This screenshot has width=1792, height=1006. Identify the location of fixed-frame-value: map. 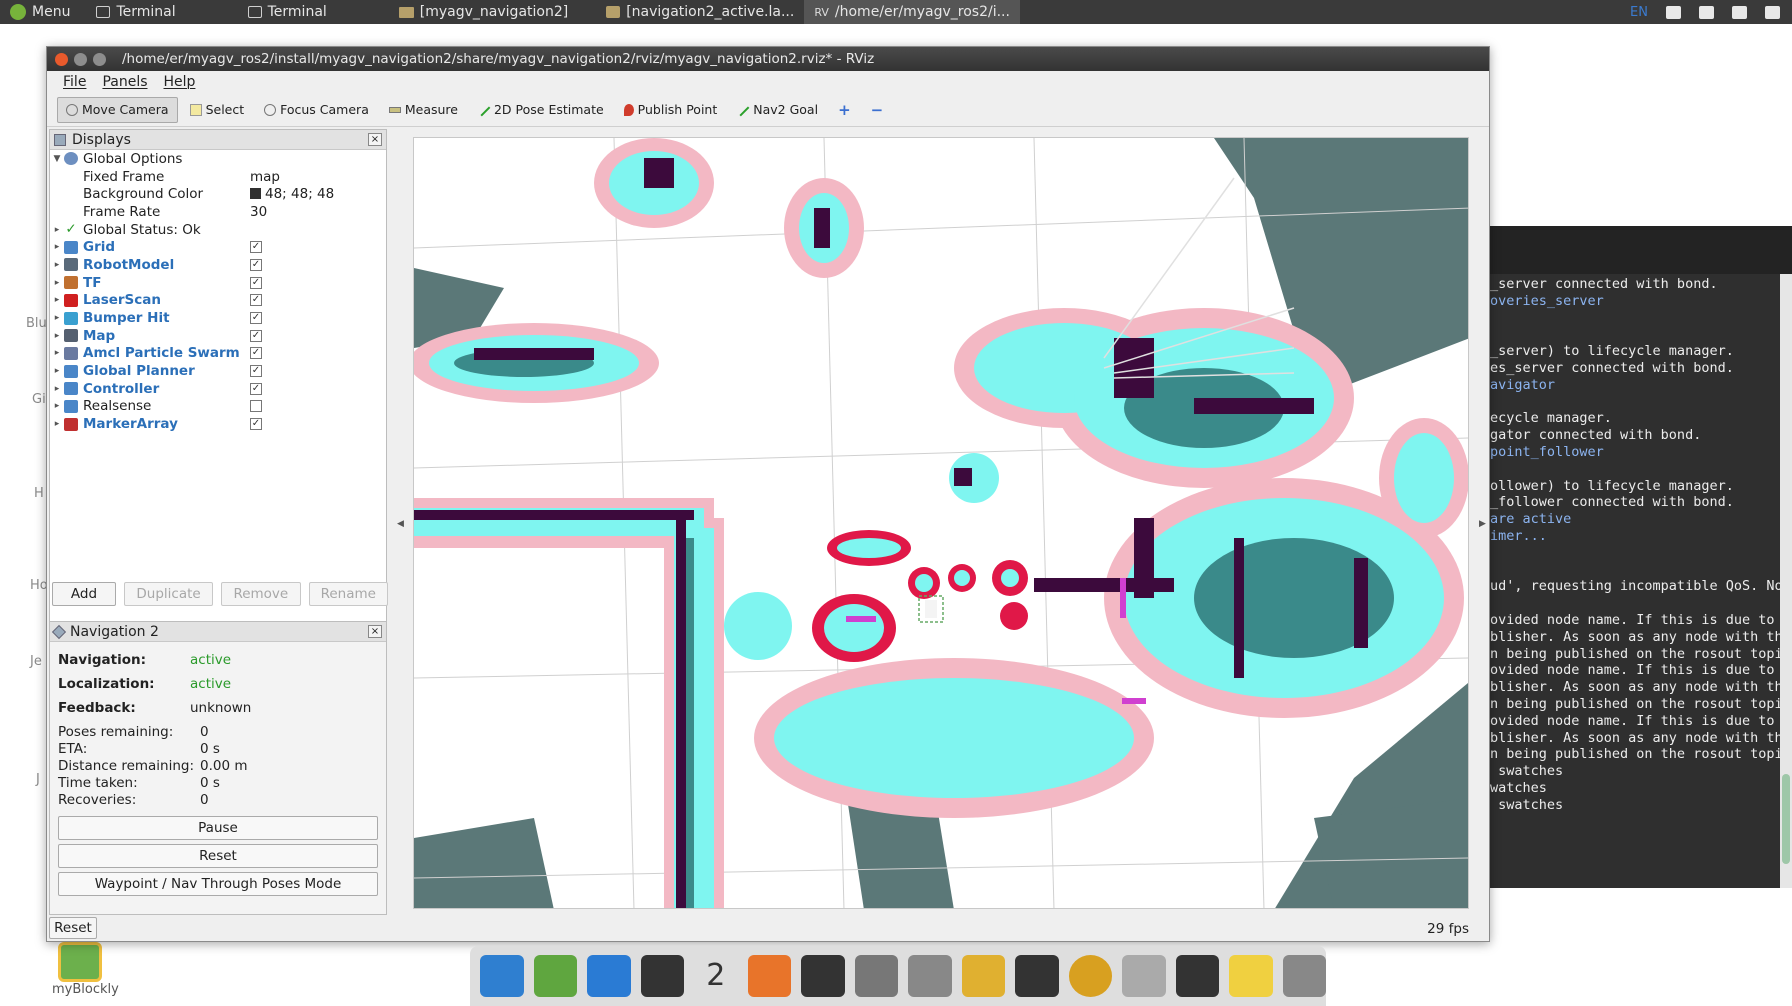
(265, 177).